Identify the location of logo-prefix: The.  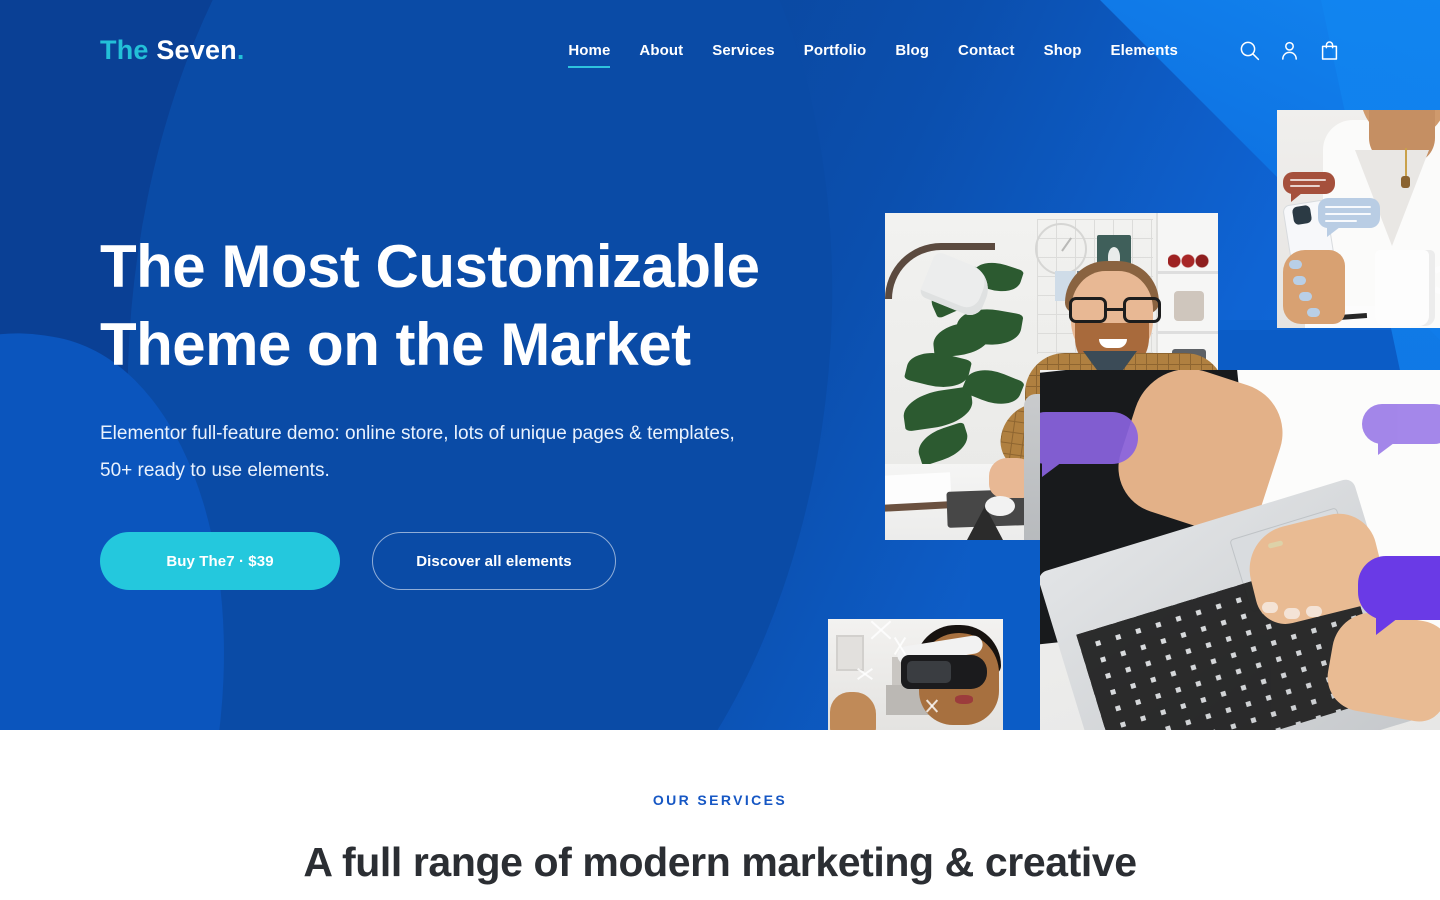
(124, 49).